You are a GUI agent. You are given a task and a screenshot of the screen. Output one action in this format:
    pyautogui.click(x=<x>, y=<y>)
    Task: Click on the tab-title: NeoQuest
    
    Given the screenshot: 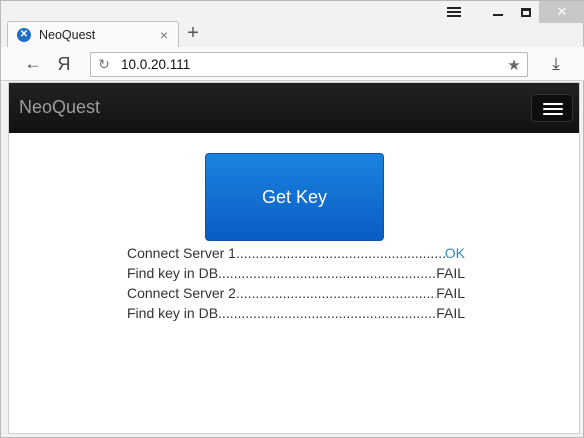 What is the action you would take?
    pyautogui.click(x=67, y=34)
    